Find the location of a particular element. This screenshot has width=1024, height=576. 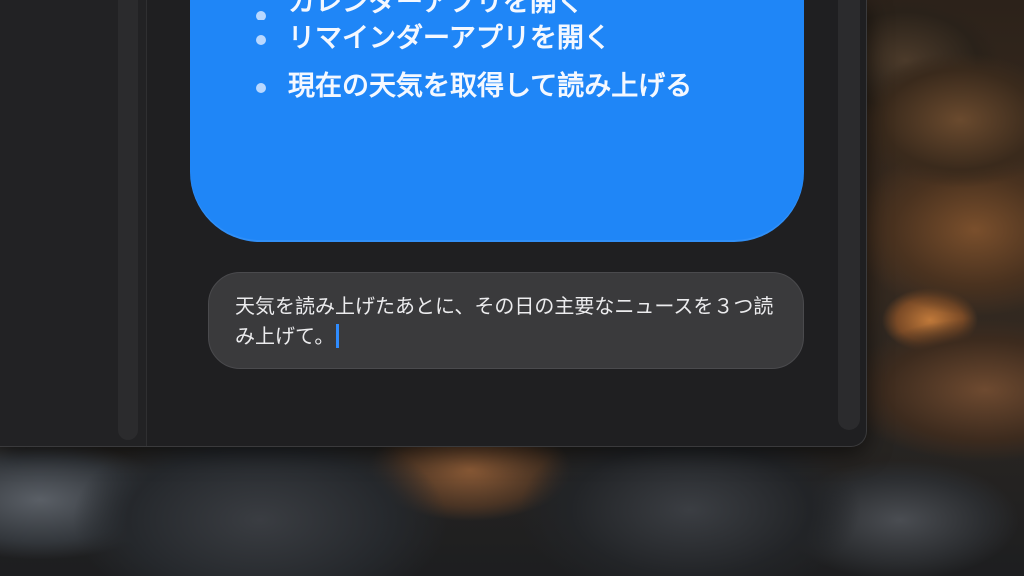

prompt-input: 天気を読み上げたあとに、その日の主要なニュースを３つ読み上げて。 is located at coordinates (506, 320).